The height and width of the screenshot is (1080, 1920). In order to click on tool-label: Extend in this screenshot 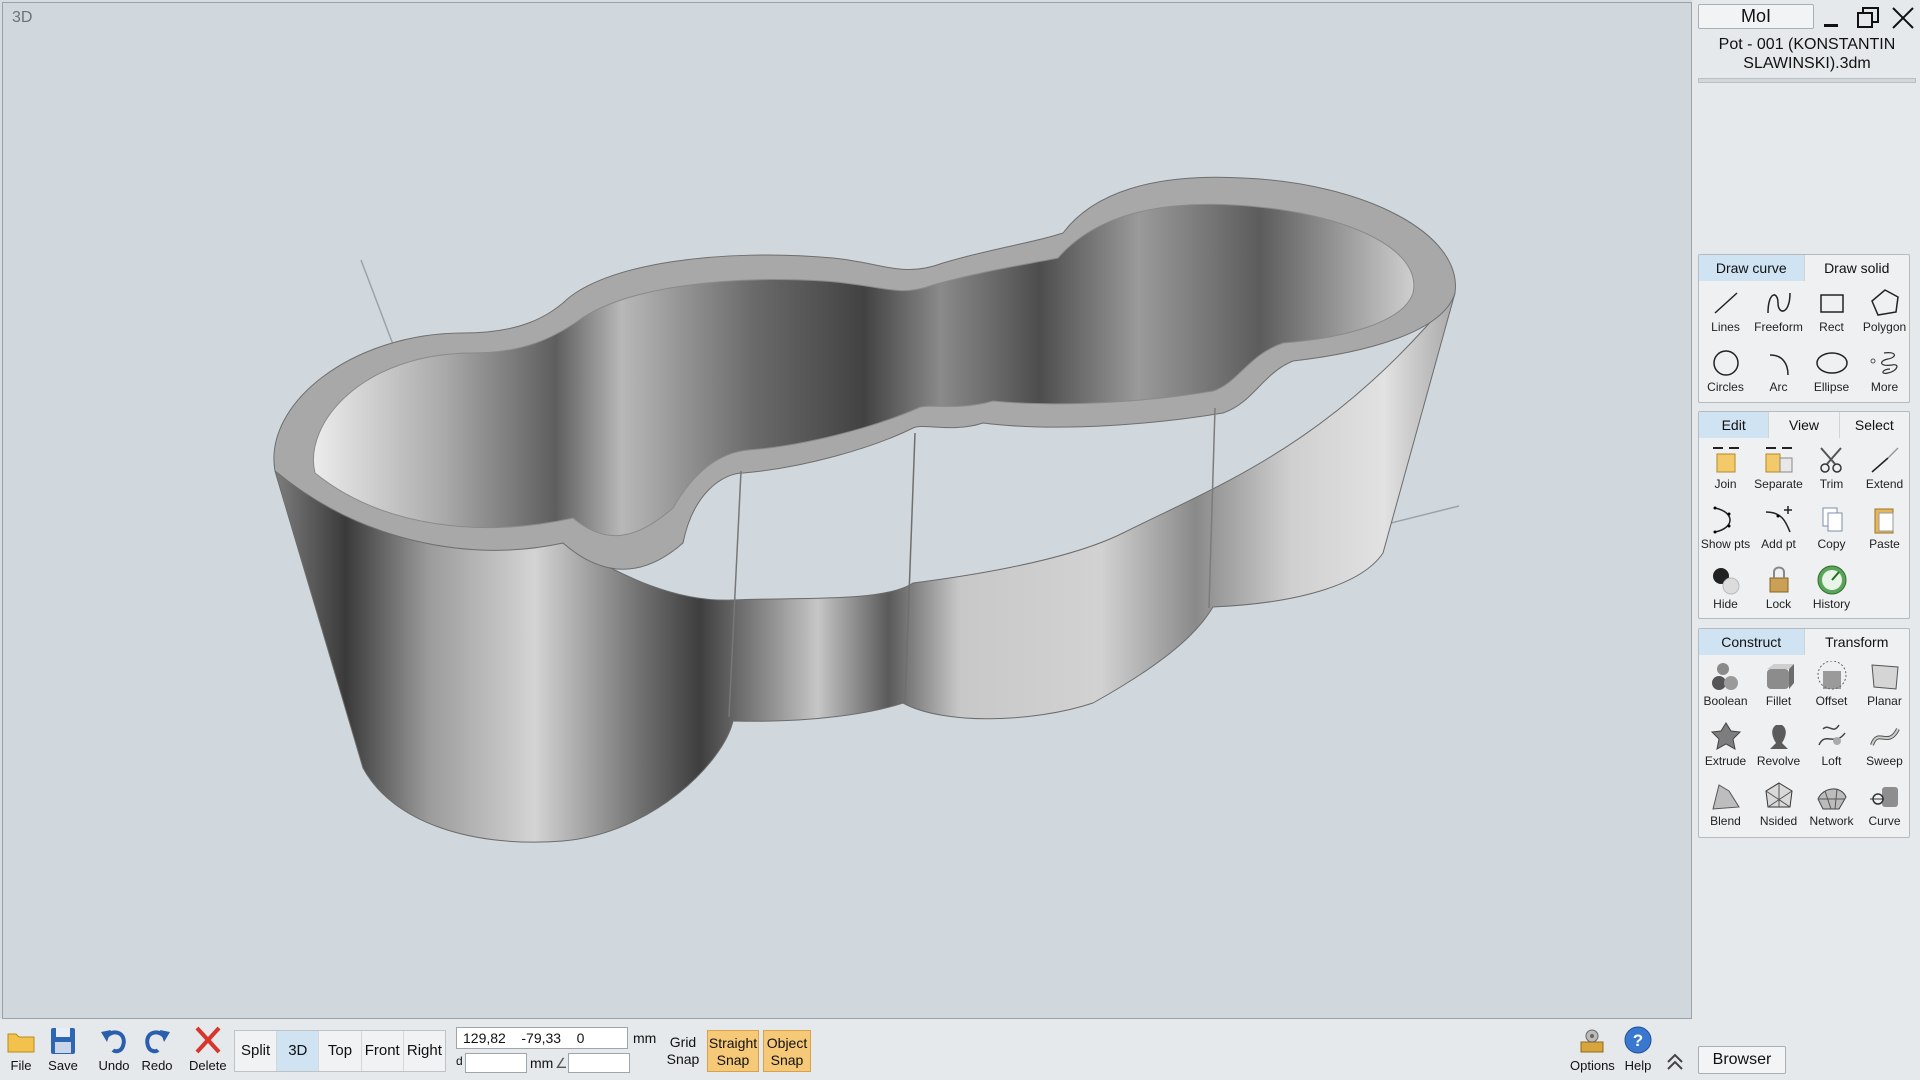, I will do `click(1884, 484)`.